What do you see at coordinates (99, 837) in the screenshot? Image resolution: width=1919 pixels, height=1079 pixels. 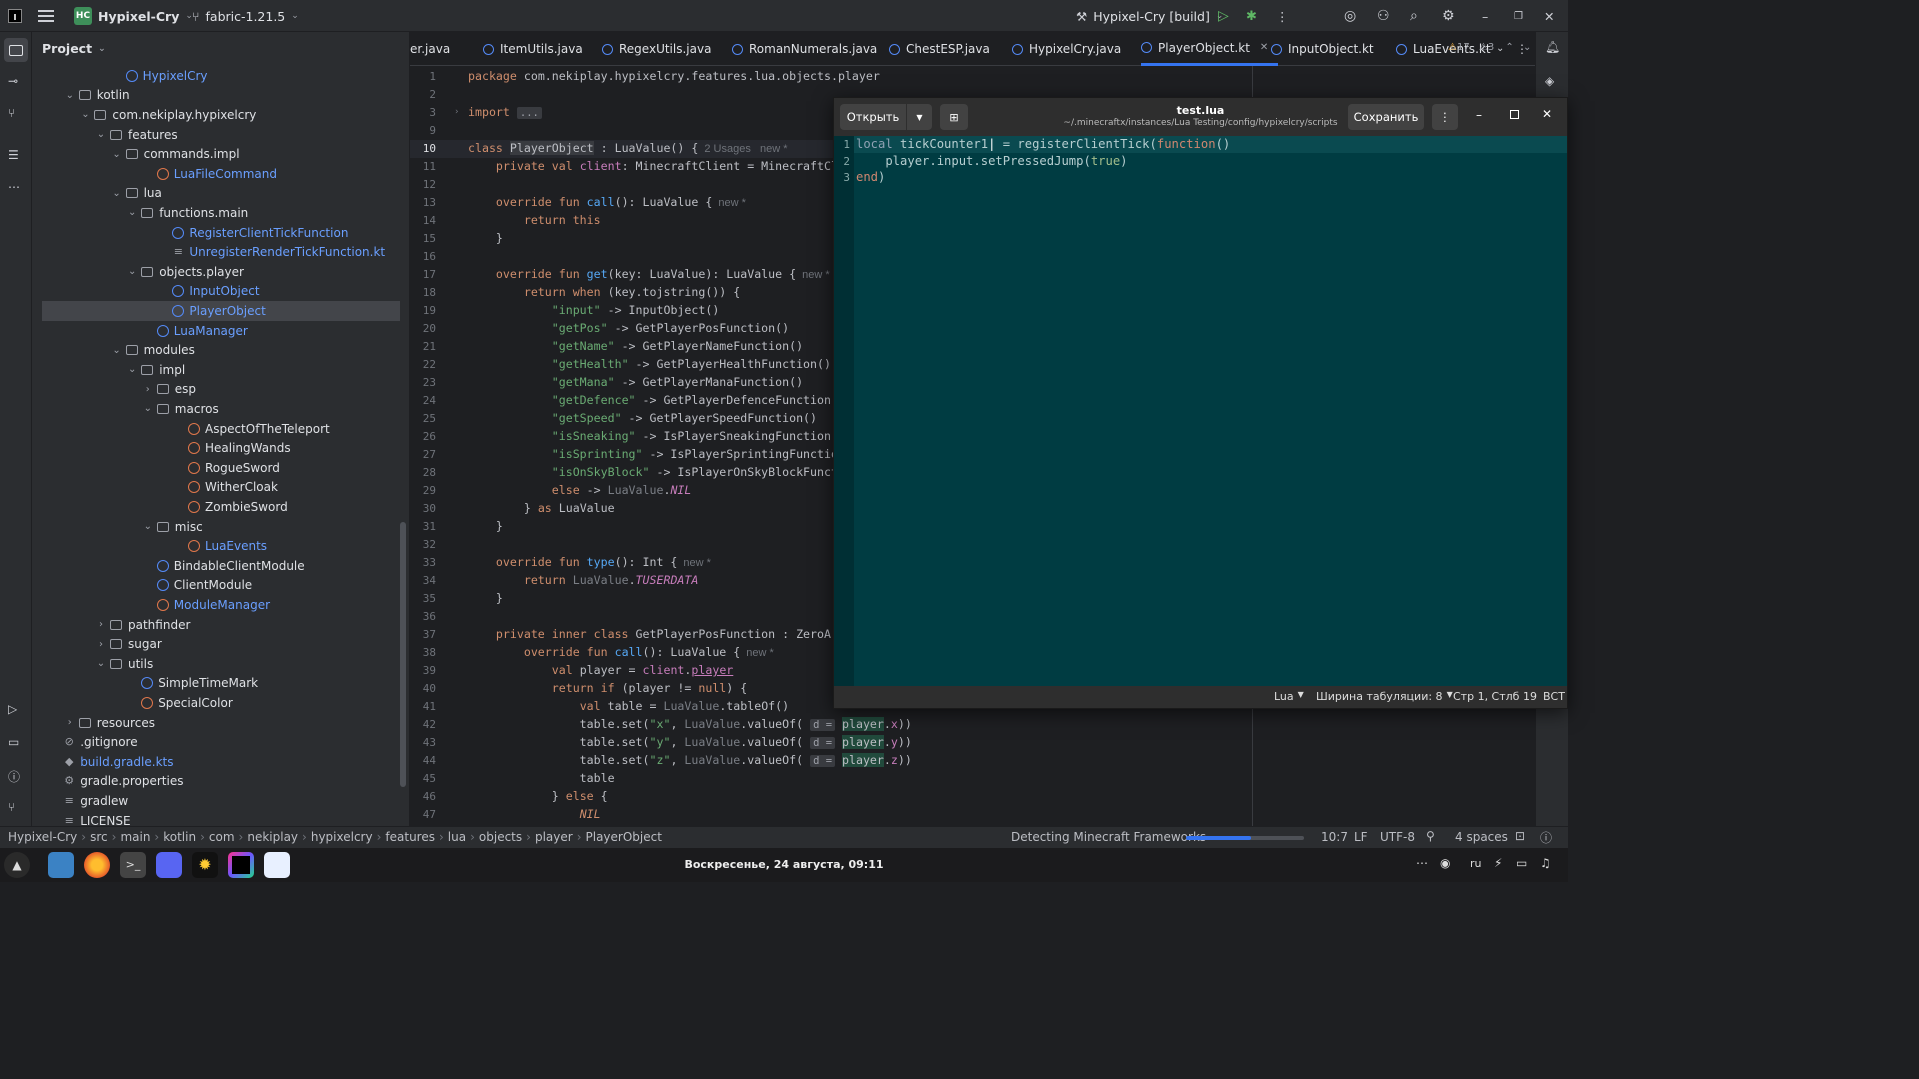 I see `breadcrumb-item: src` at bounding box center [99, 837].